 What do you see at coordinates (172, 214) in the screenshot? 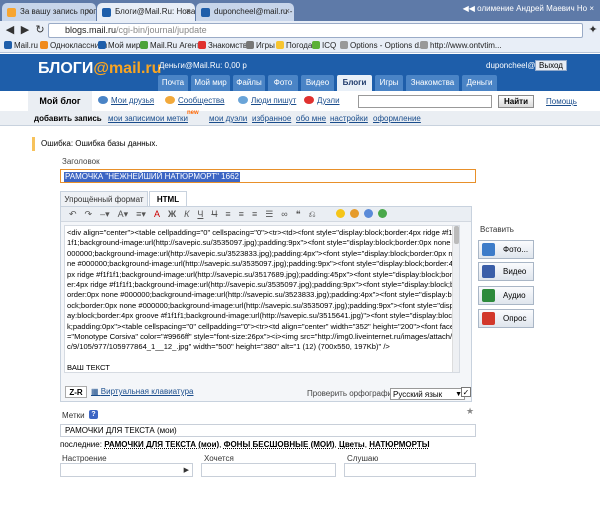
I see `bold-icon: Ж` at bounding box center [172, 214].